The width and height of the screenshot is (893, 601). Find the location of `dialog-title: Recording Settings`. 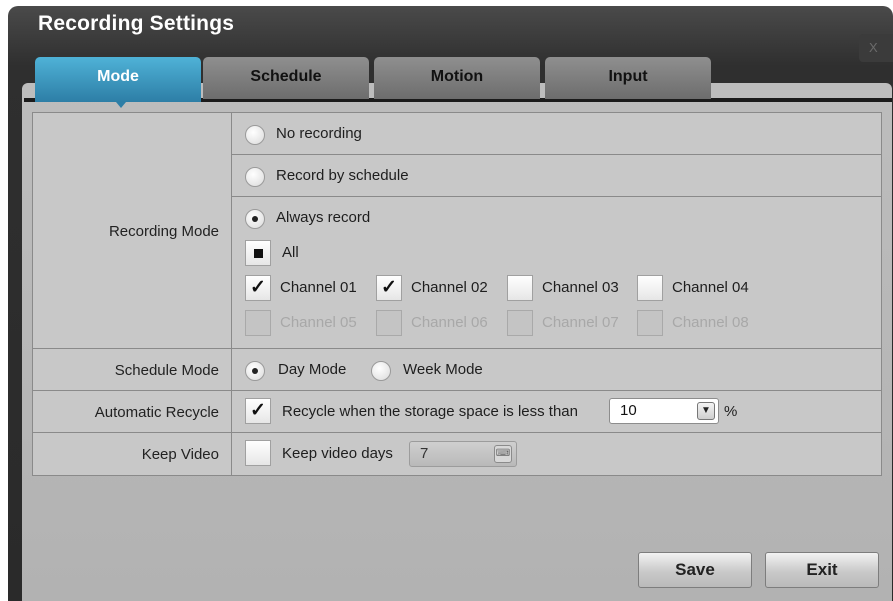

dialog-title: Recording Settings is located at coordinates (136, 23).